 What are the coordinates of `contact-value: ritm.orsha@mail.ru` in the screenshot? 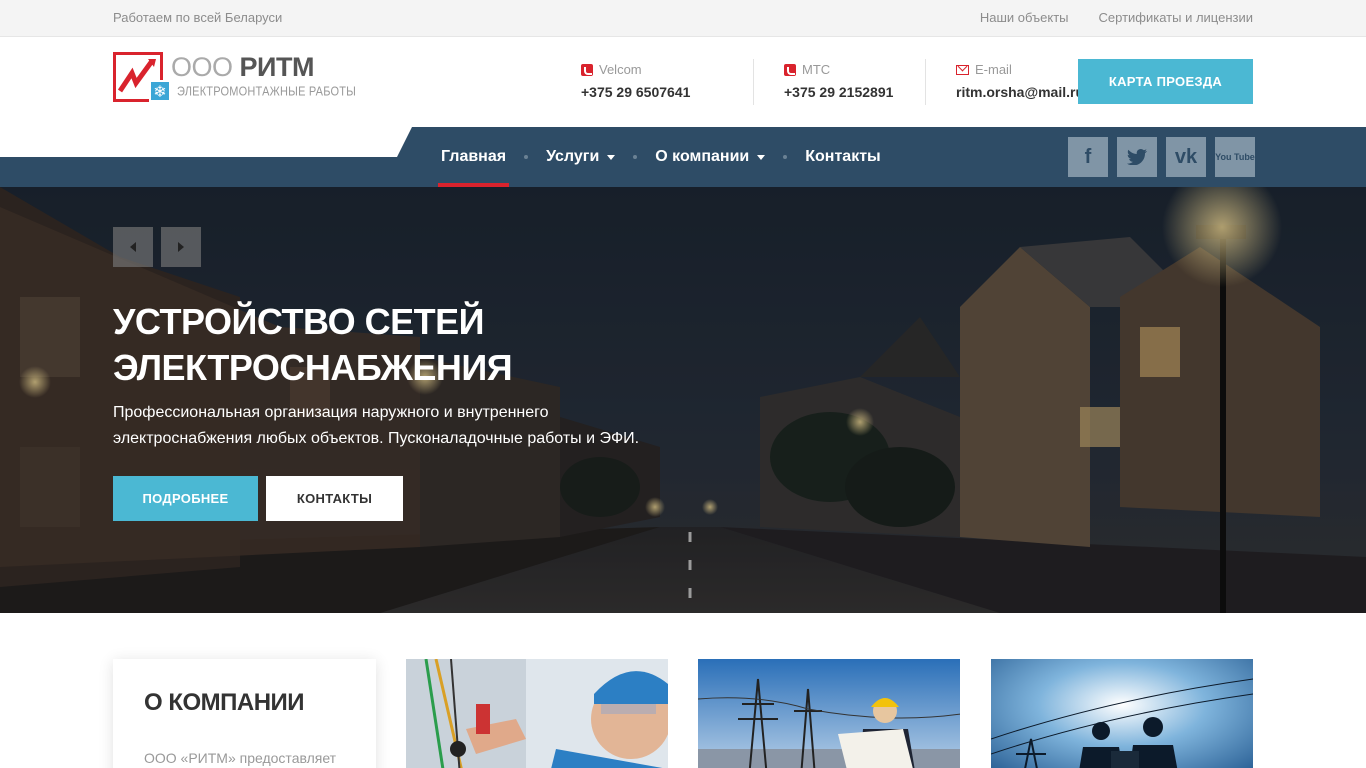 It's located at (1020, 92).